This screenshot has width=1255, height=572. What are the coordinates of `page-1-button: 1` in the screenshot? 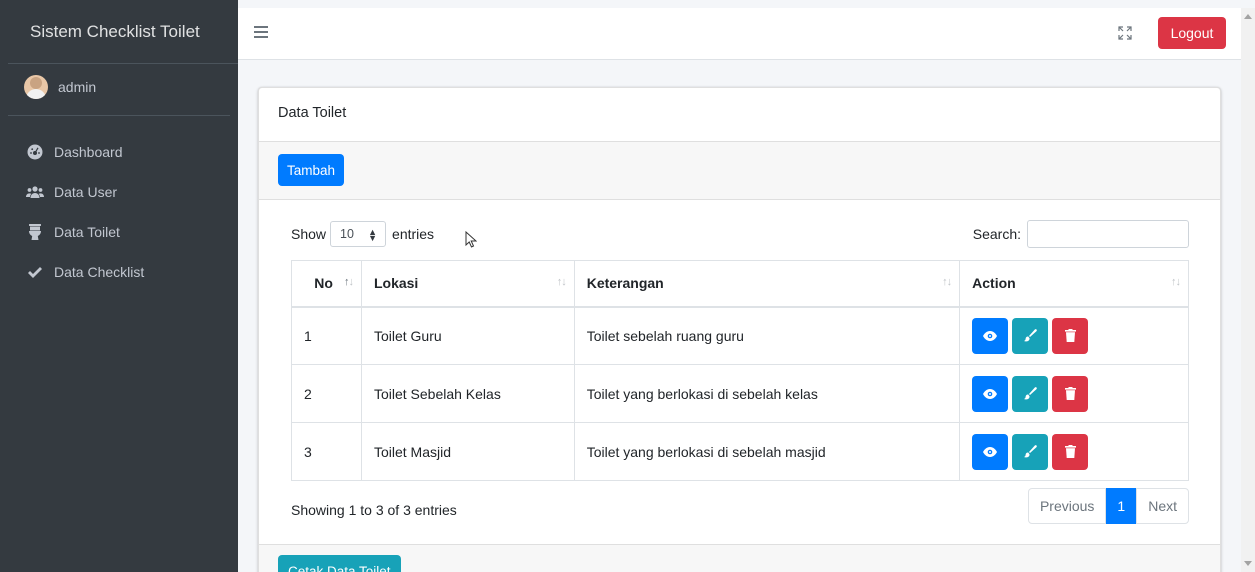 It's located at (1121, 506).